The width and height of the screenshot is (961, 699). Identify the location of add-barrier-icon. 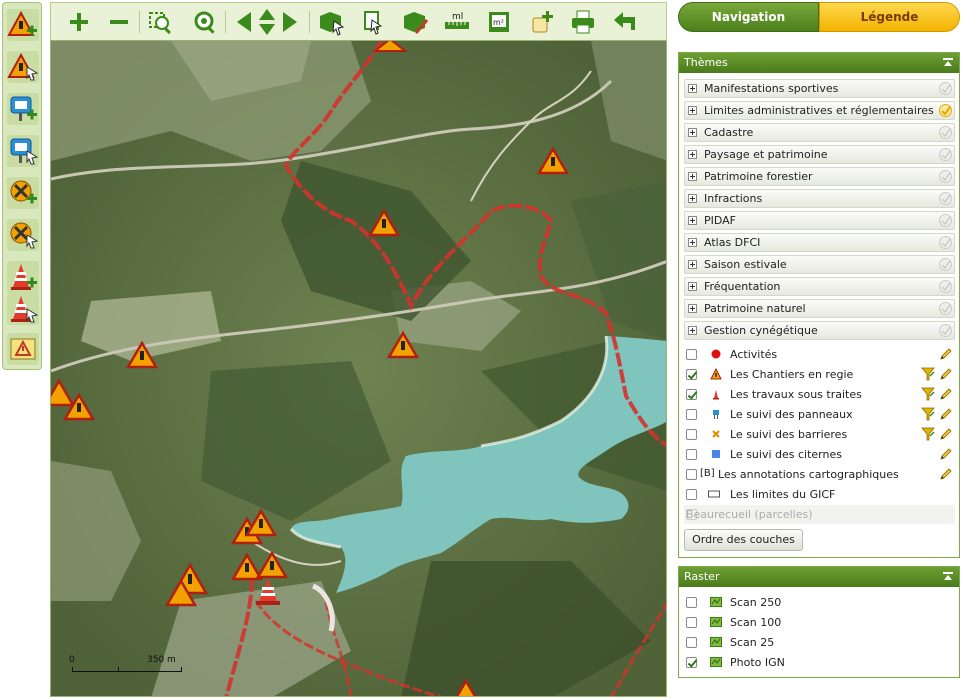
(23, 193).